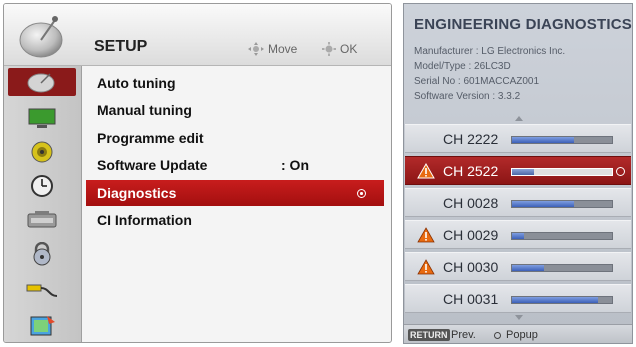 Image resolution: width=636 pixels, height=347 pixels. What do you see at coordinates (471, 299) in the screenshot?
I see `channel-label: CH 0031` at bounding box center [471, 299].